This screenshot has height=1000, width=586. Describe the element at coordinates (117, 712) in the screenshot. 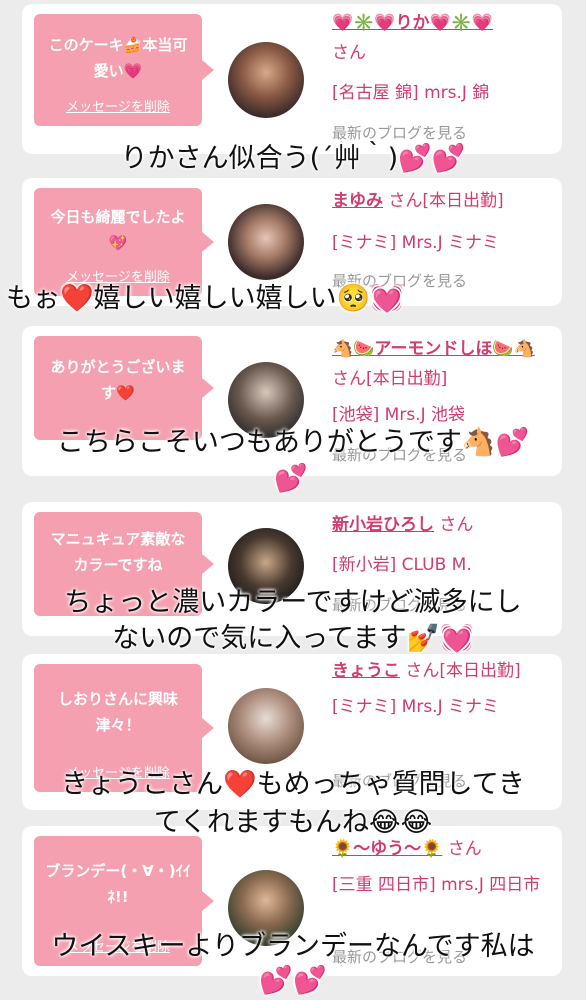

I see `message-text: しおりさんに興味津々！` at that location.